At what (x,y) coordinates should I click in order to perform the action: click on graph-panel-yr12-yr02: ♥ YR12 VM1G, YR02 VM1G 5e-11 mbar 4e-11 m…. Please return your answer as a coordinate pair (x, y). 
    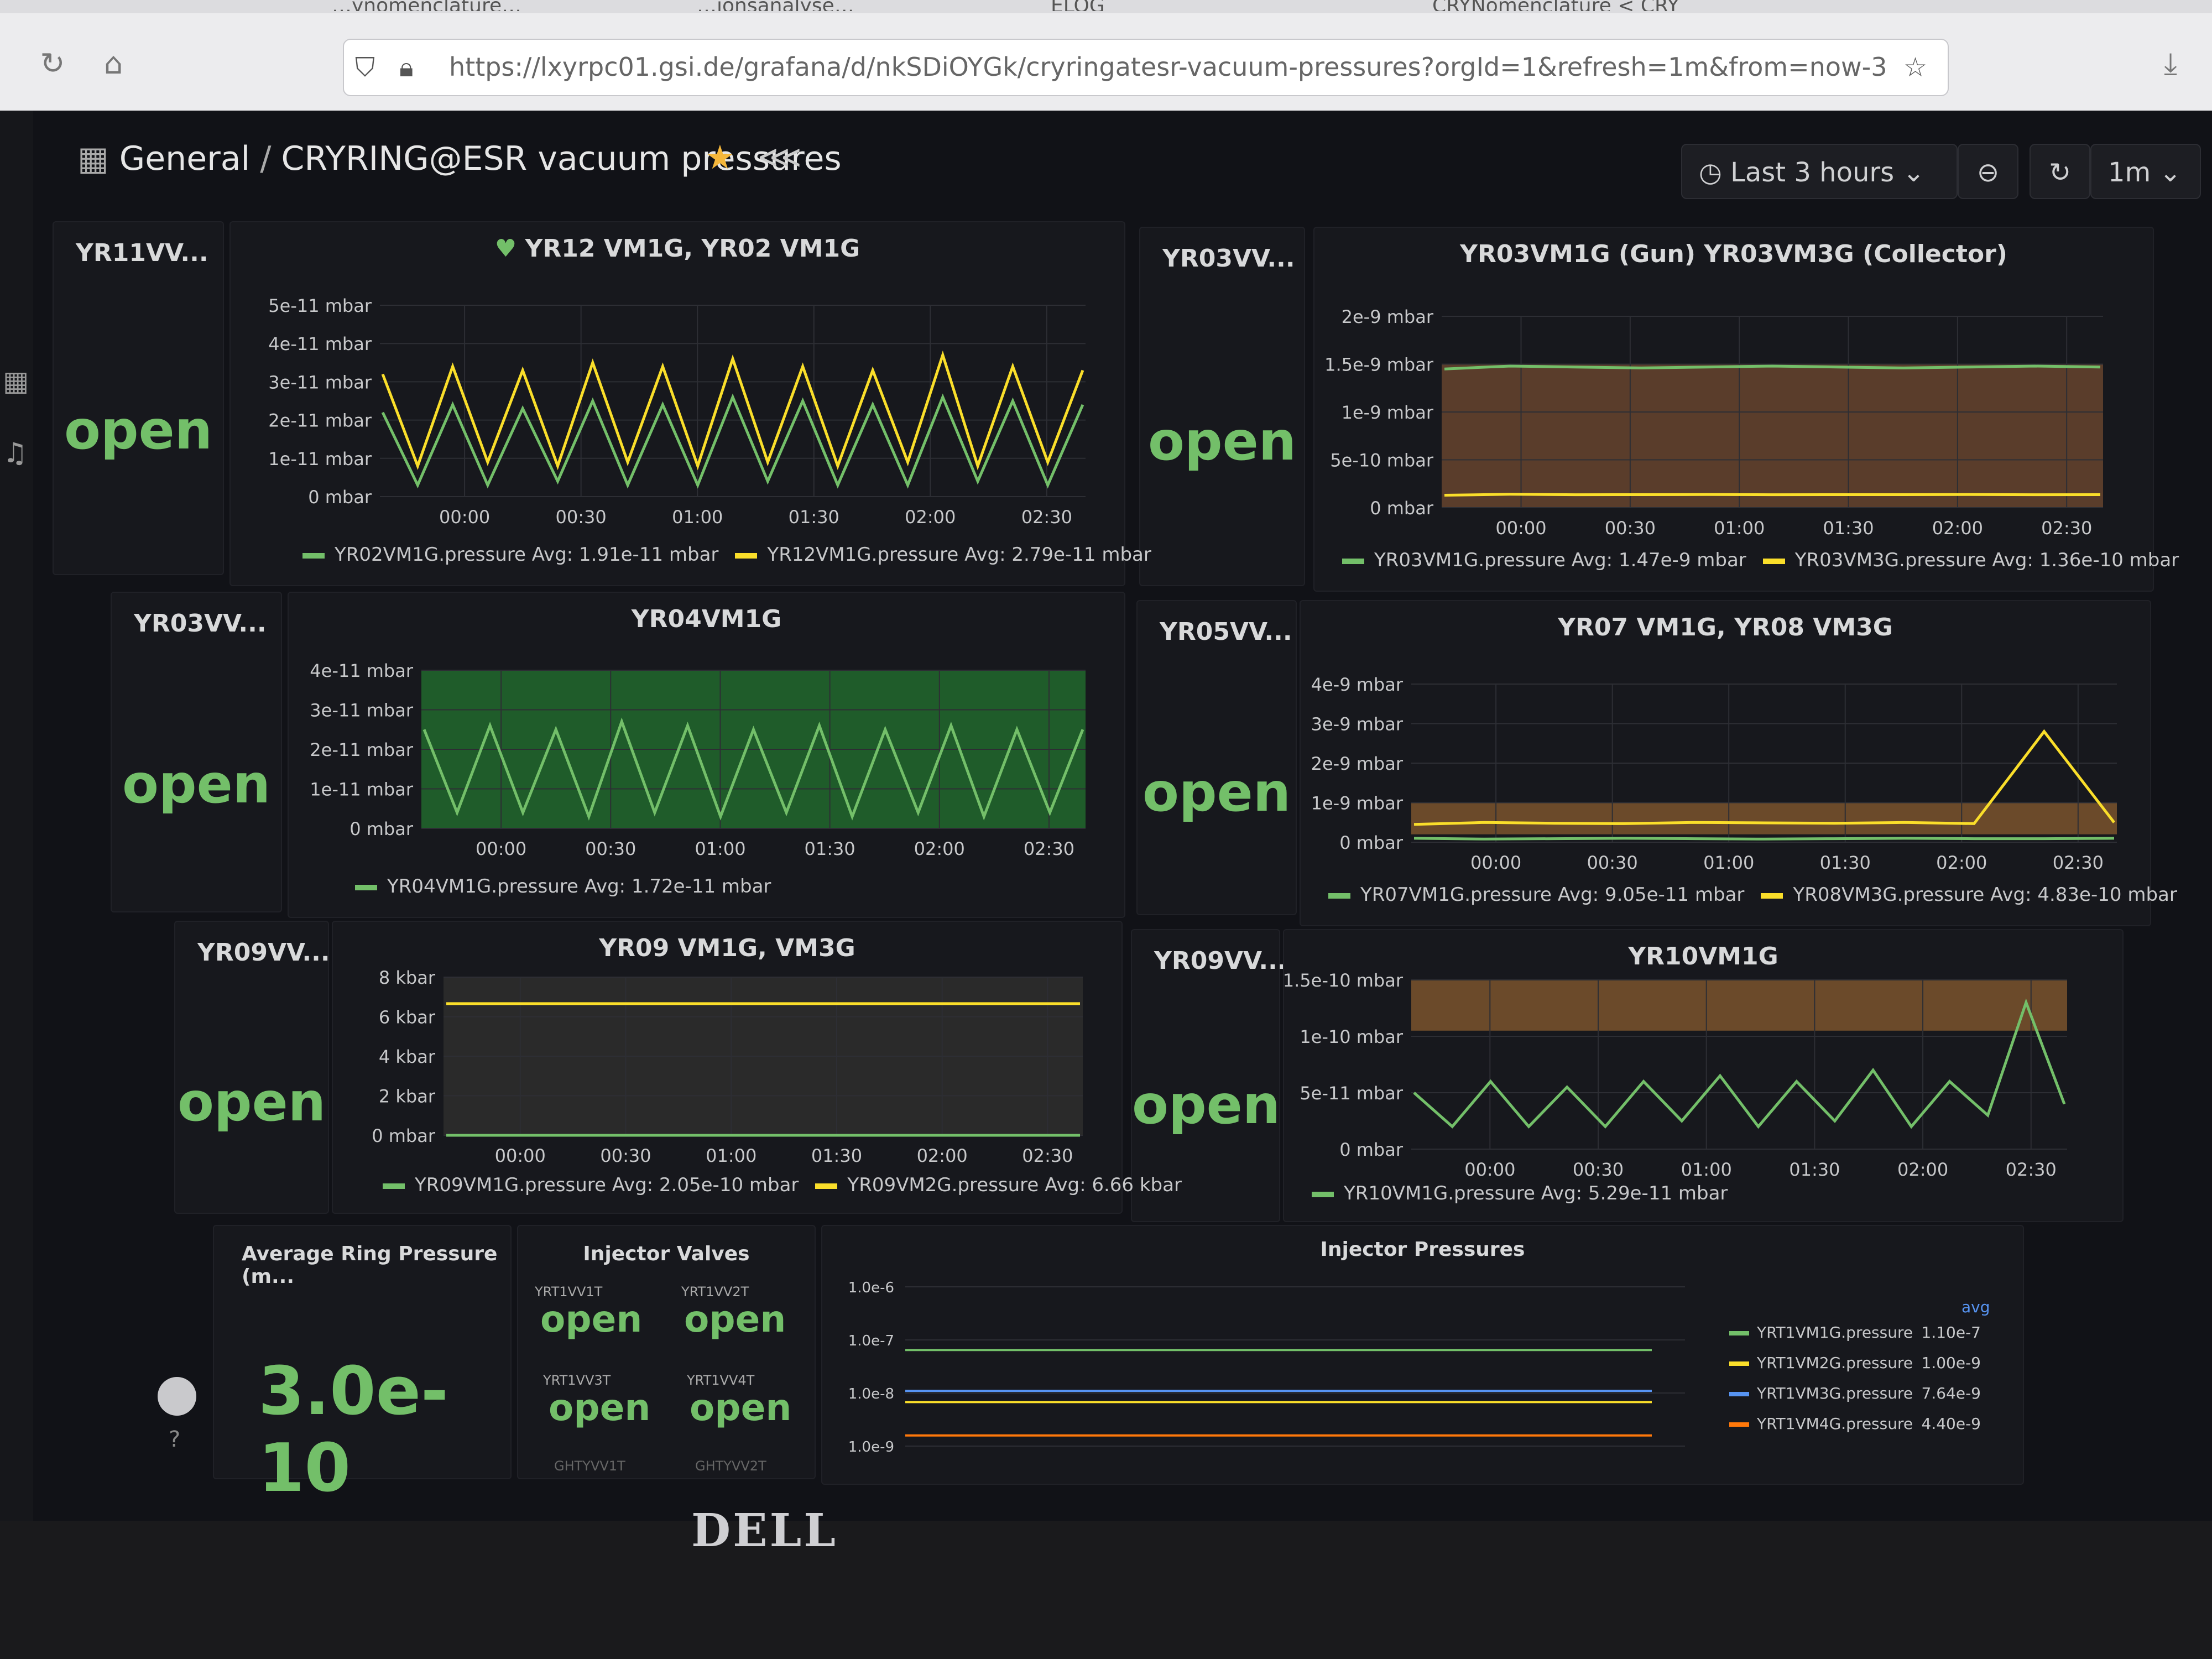
    Looking at the image, I should click on (690, 404).